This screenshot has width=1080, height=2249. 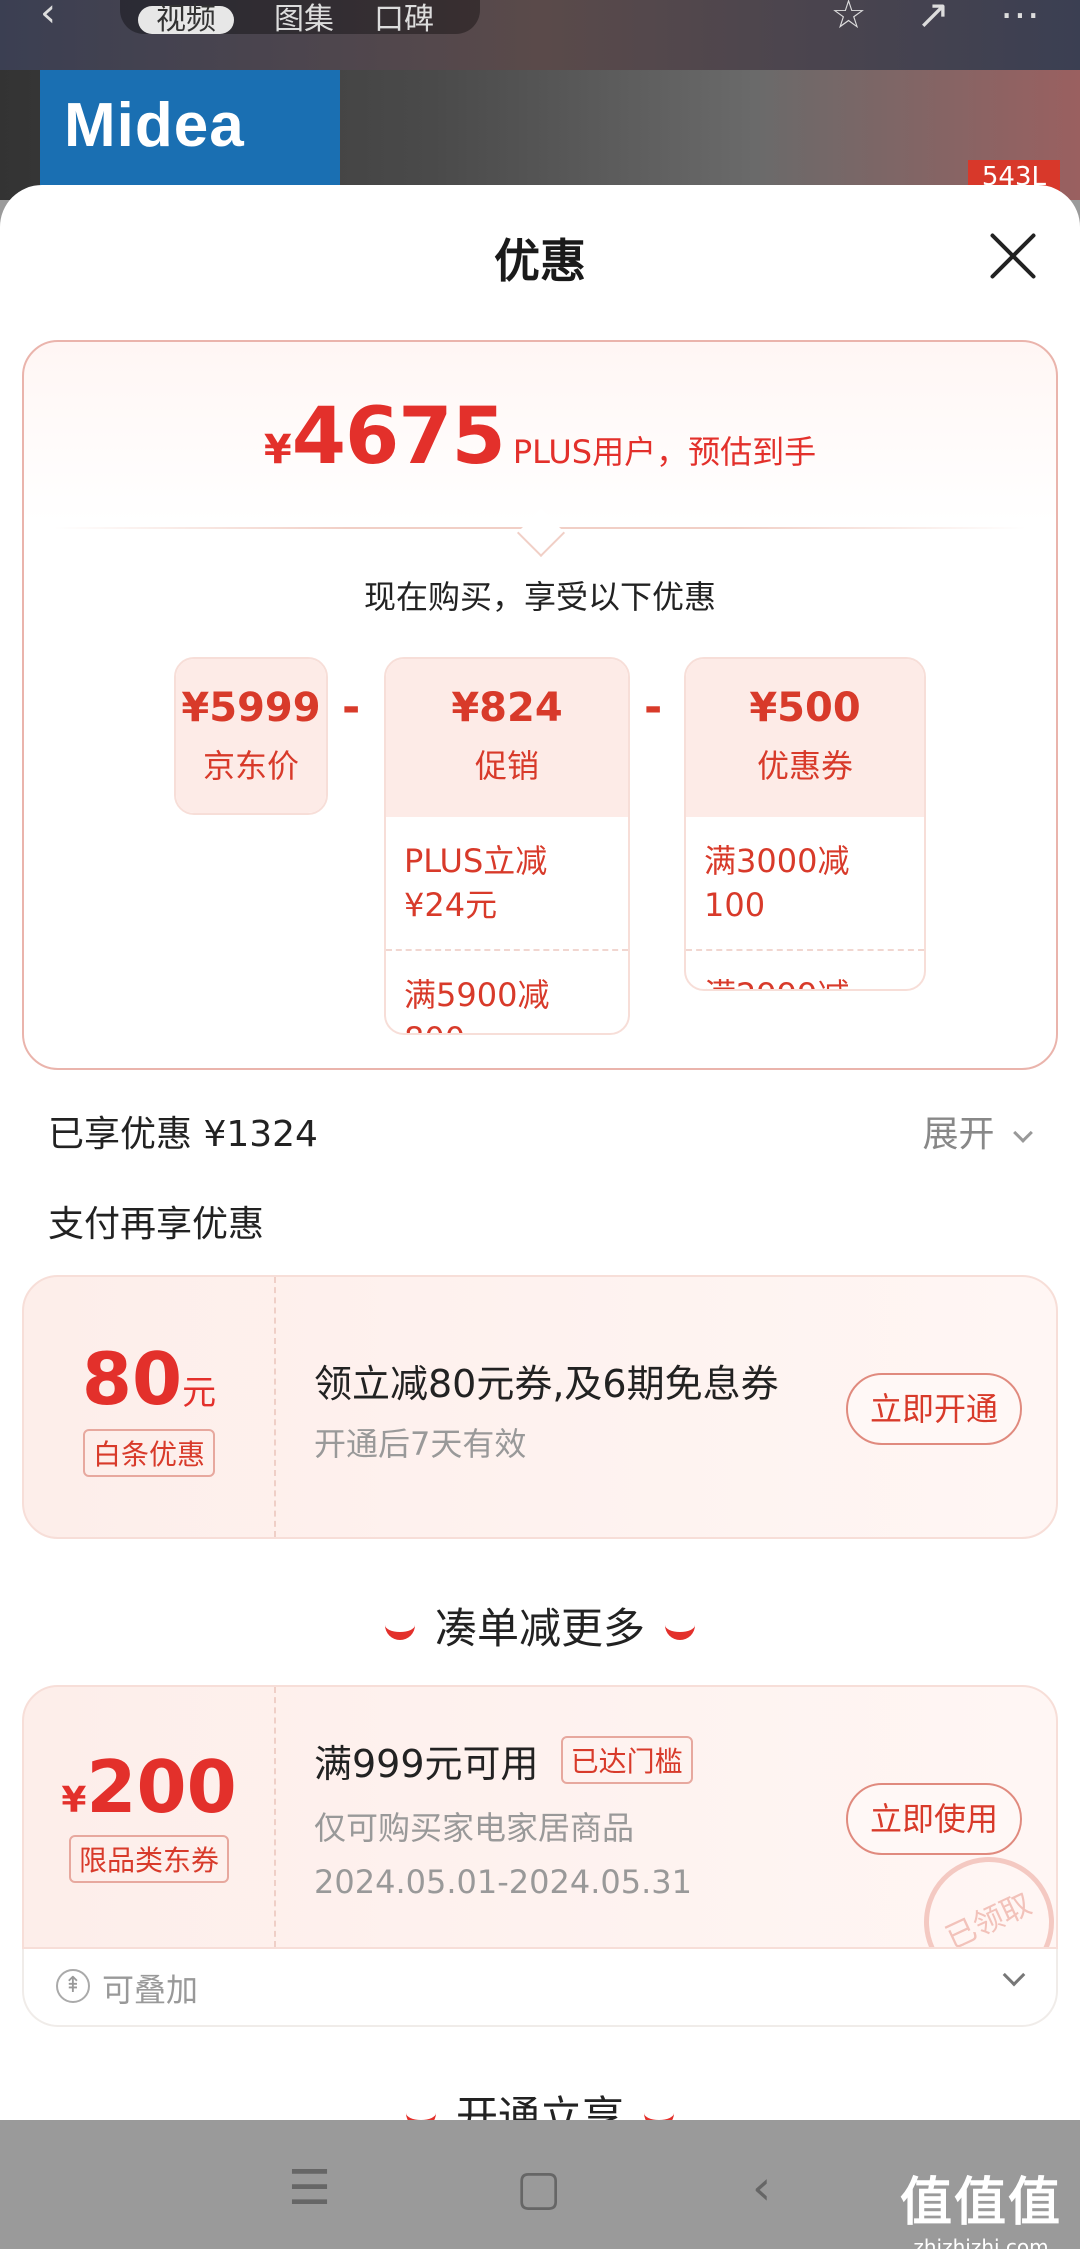 What do you see at coordinates (540, 1988) in the screenshot?
I see `stackable-row: ⇞ 可叠加` at bounding box center [540, 1988].